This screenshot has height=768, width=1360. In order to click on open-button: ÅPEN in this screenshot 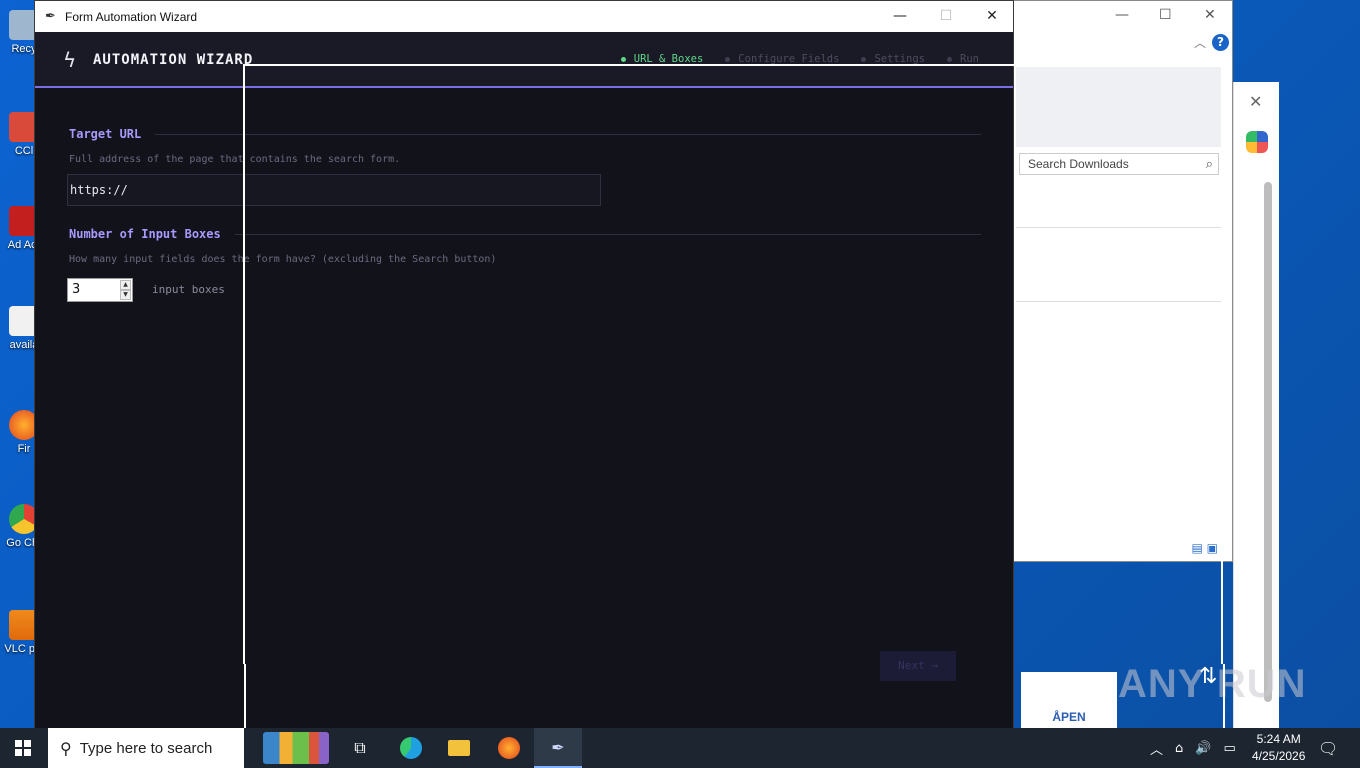, I will do `click(1069, 700)`.